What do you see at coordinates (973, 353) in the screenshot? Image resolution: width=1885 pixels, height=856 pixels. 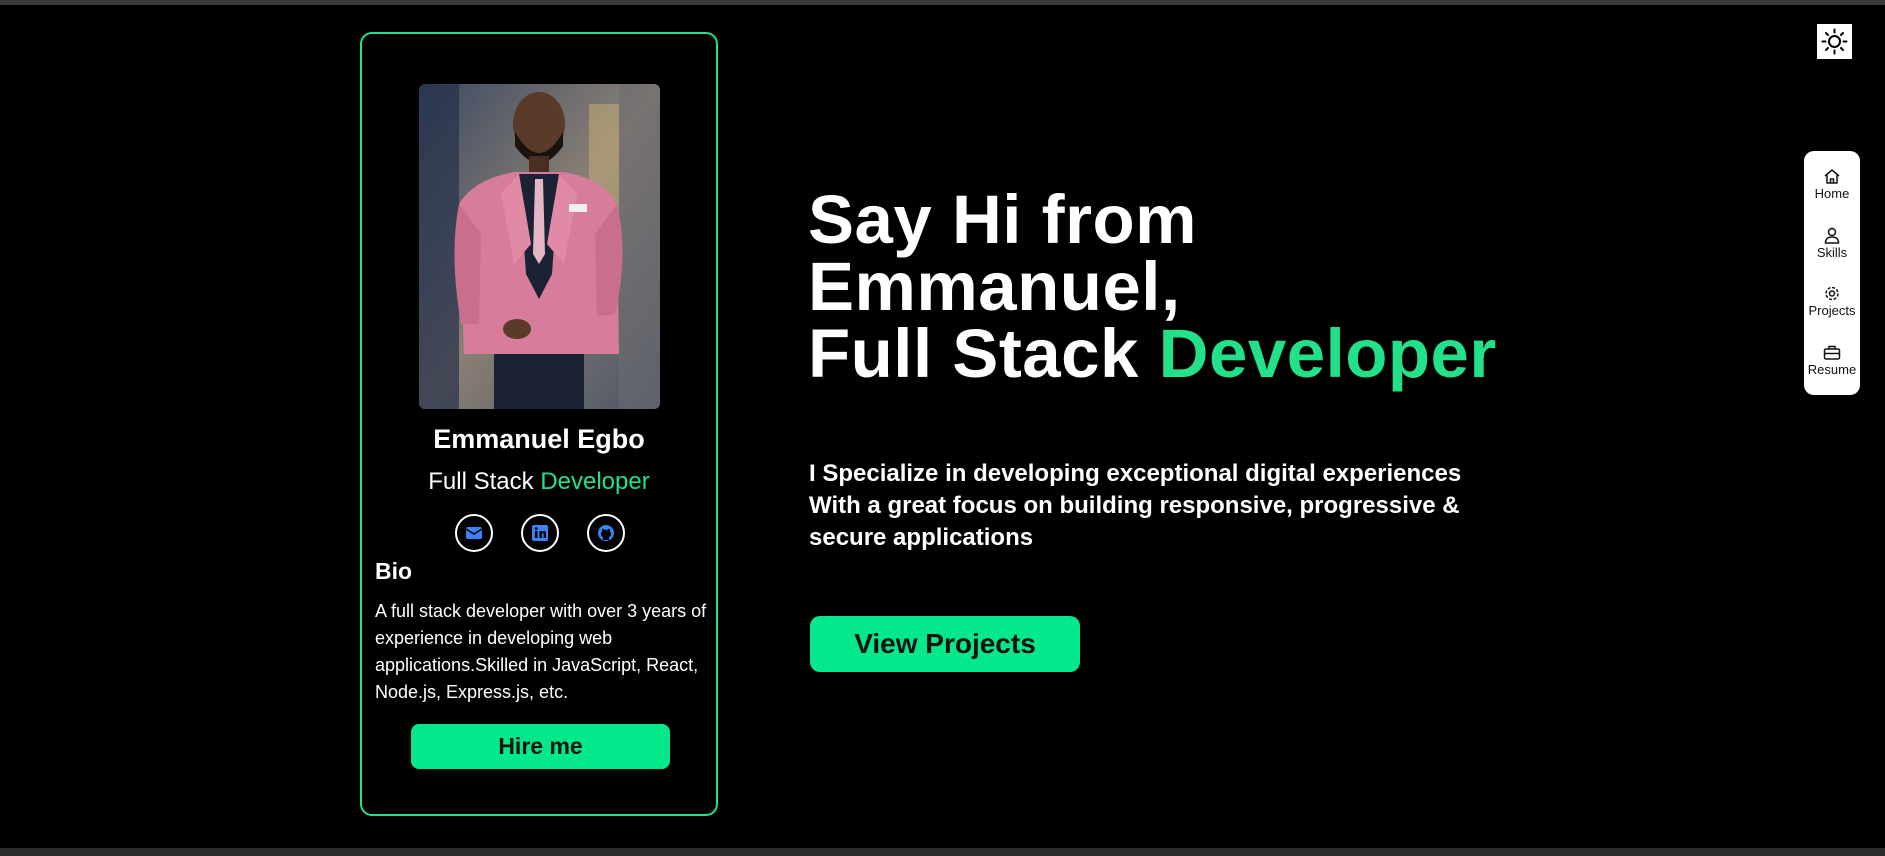 I see `hero-title-prefix: Full Stack` at bounding box center [973, 353].